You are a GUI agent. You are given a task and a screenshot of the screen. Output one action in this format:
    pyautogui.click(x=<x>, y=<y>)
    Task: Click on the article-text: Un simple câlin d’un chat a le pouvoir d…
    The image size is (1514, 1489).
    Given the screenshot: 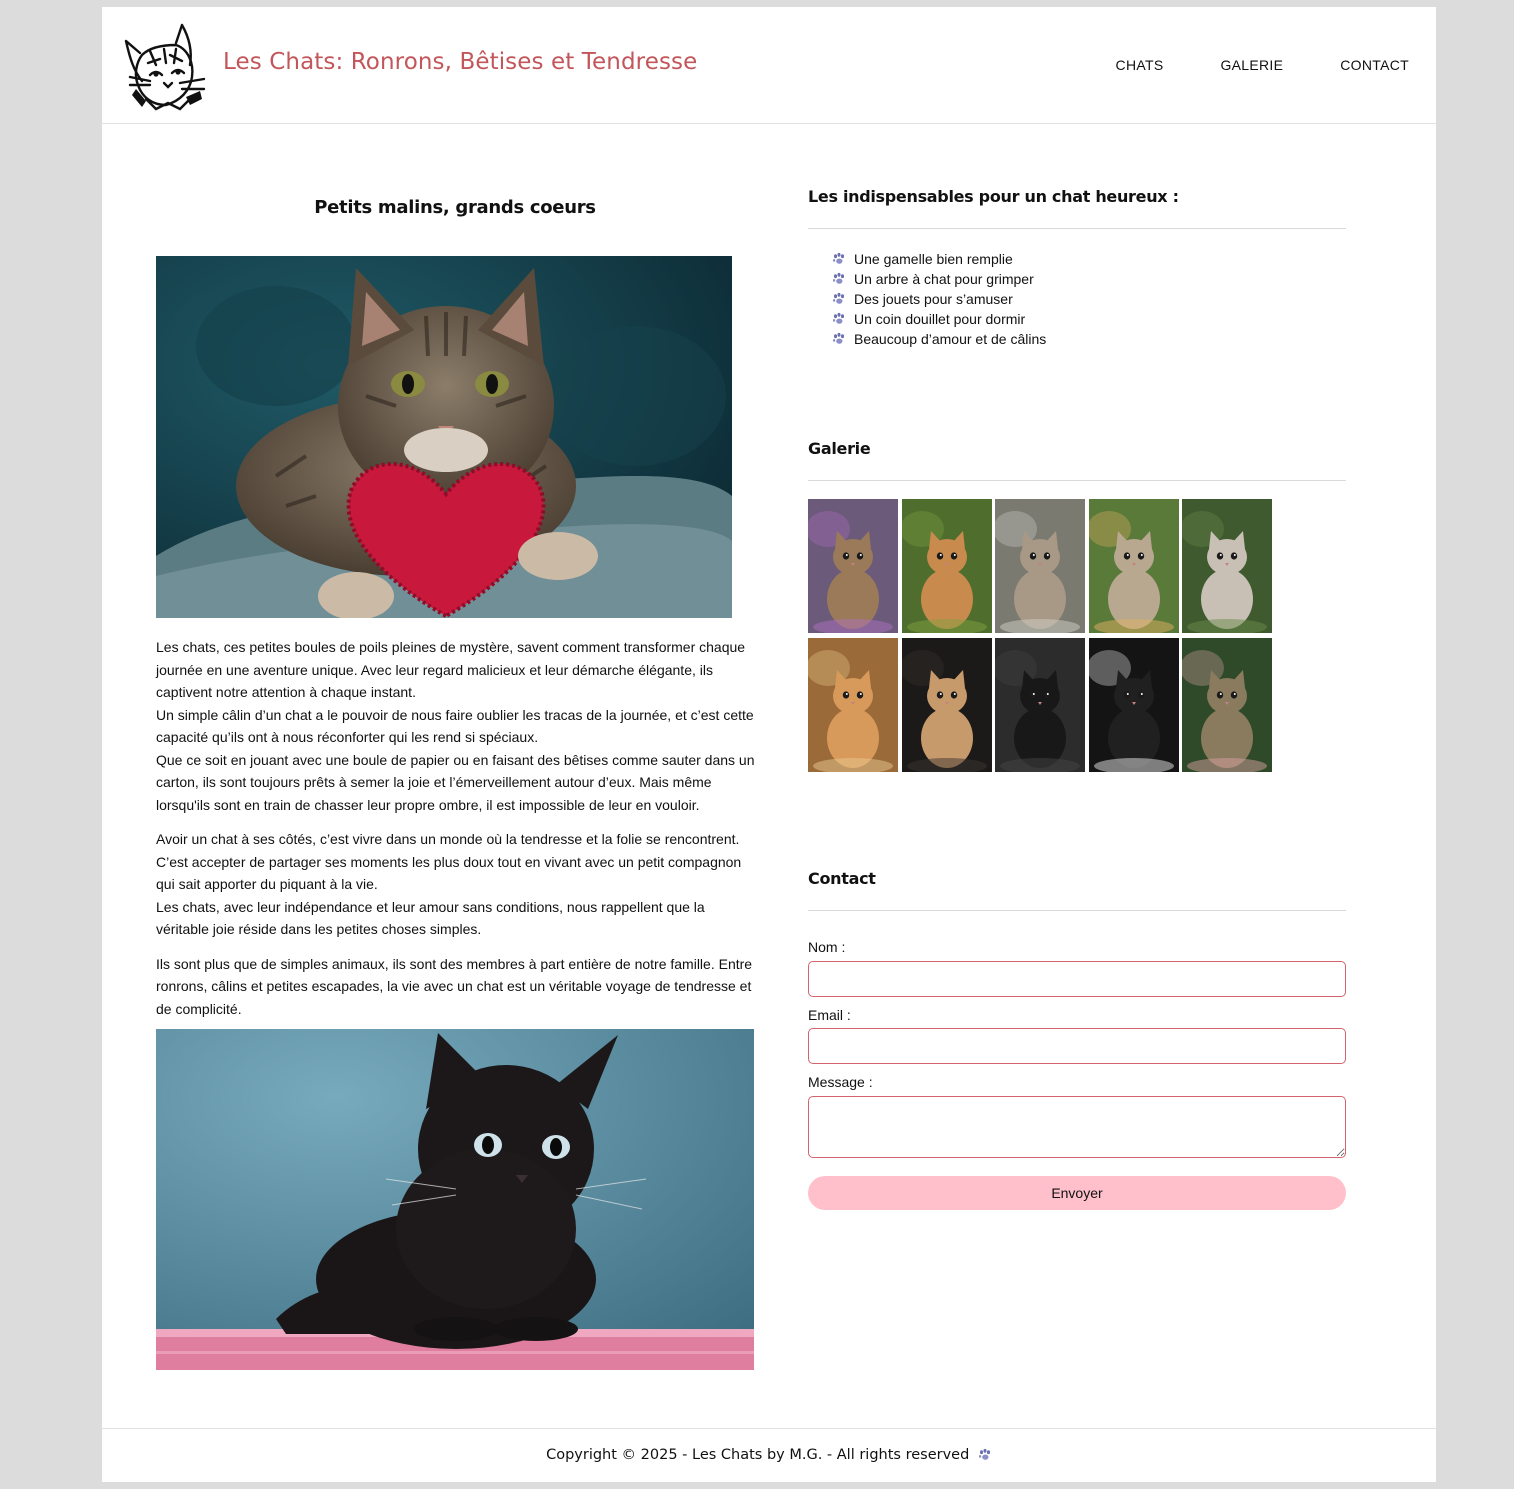 What is the action you would take?
    pyautogui.click(x=455, y=726)
    